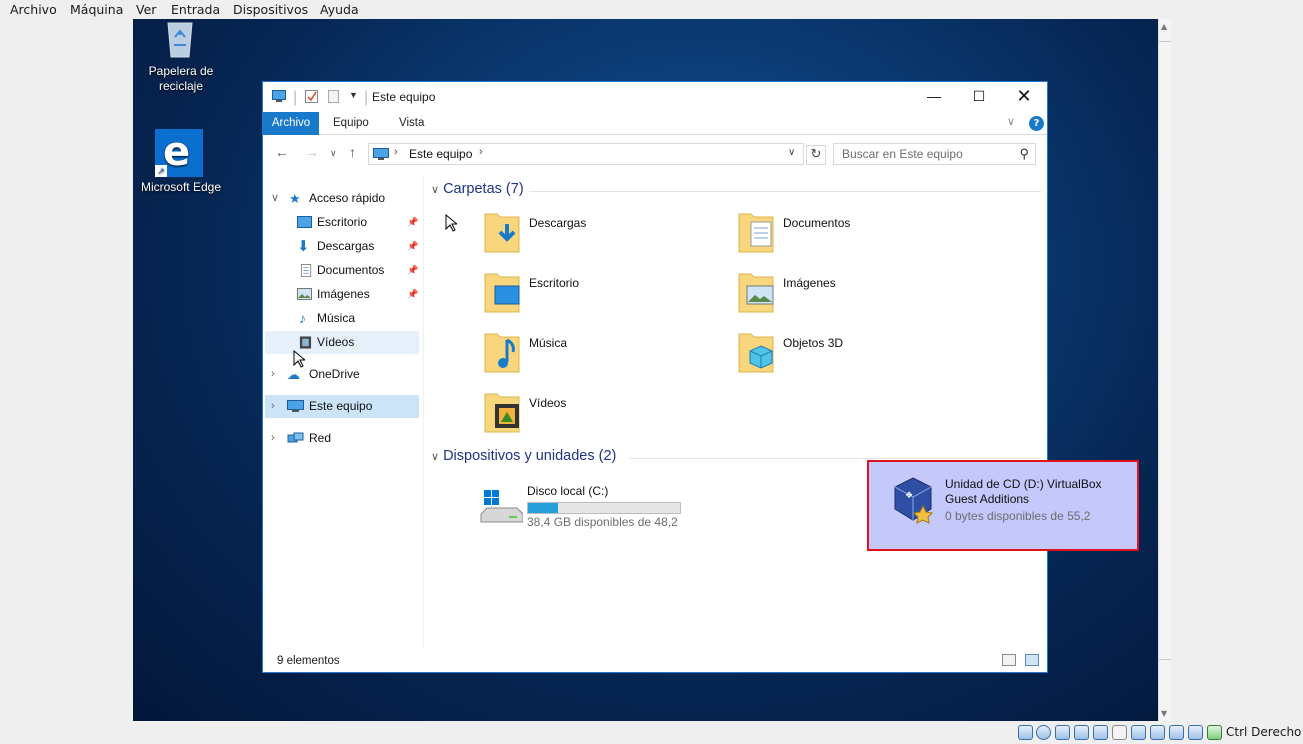 The height and width of the screenshot is (744, 1303). What do you see at coordinates (180, 40) in the screenshot?
I see `recycle-bin-icon` at bounding box center [180, 40].